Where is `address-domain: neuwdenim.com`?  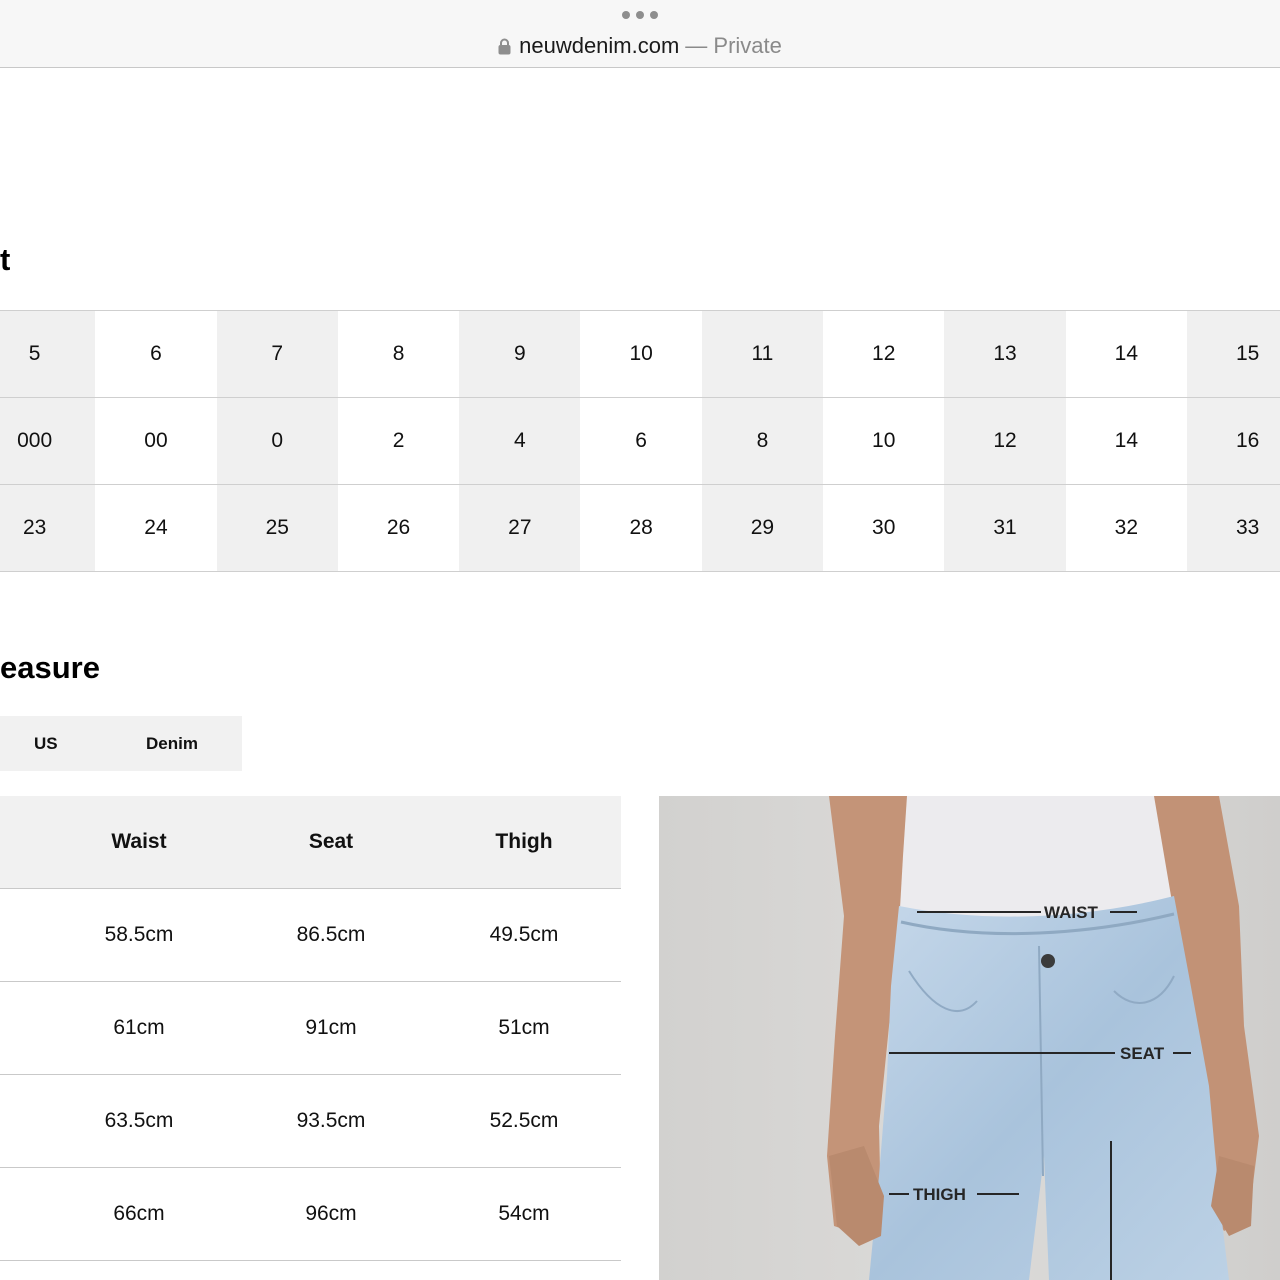
address-domain: neuwdenim.com is located at coordinates (599, 45).